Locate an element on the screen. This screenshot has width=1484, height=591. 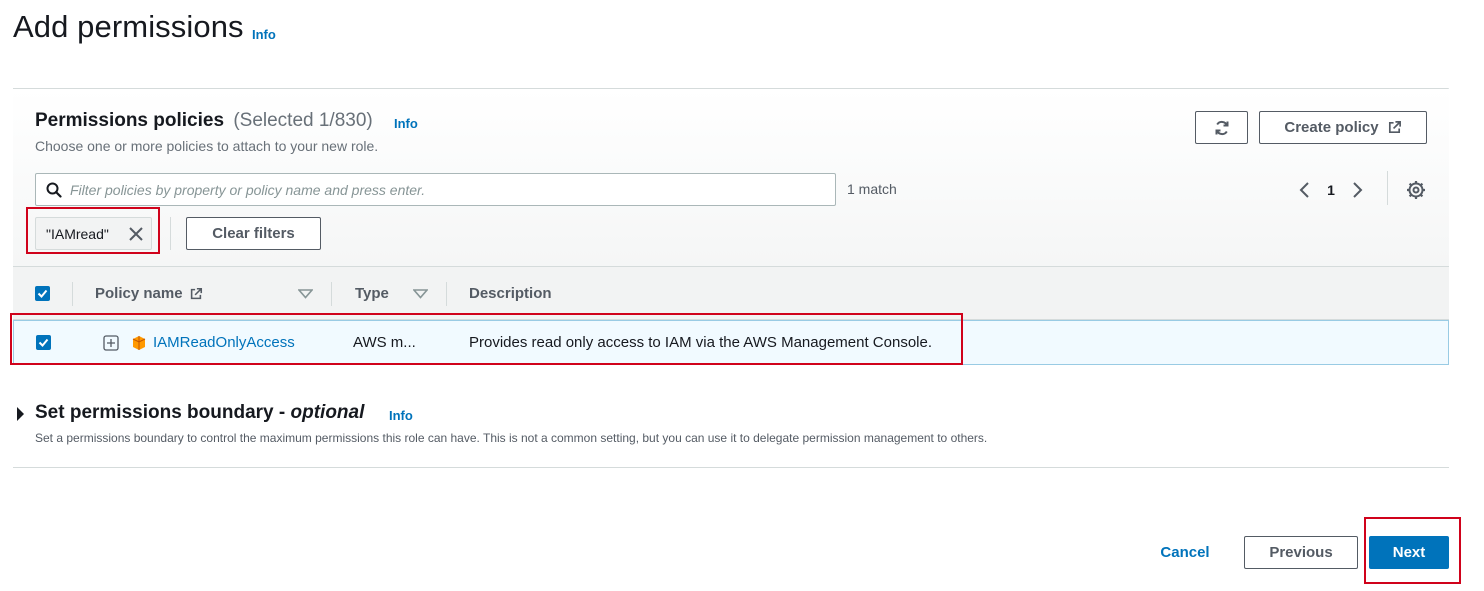
panel-title: Permissions policies (Selected 1/830) is located at coordinates (204, 121).